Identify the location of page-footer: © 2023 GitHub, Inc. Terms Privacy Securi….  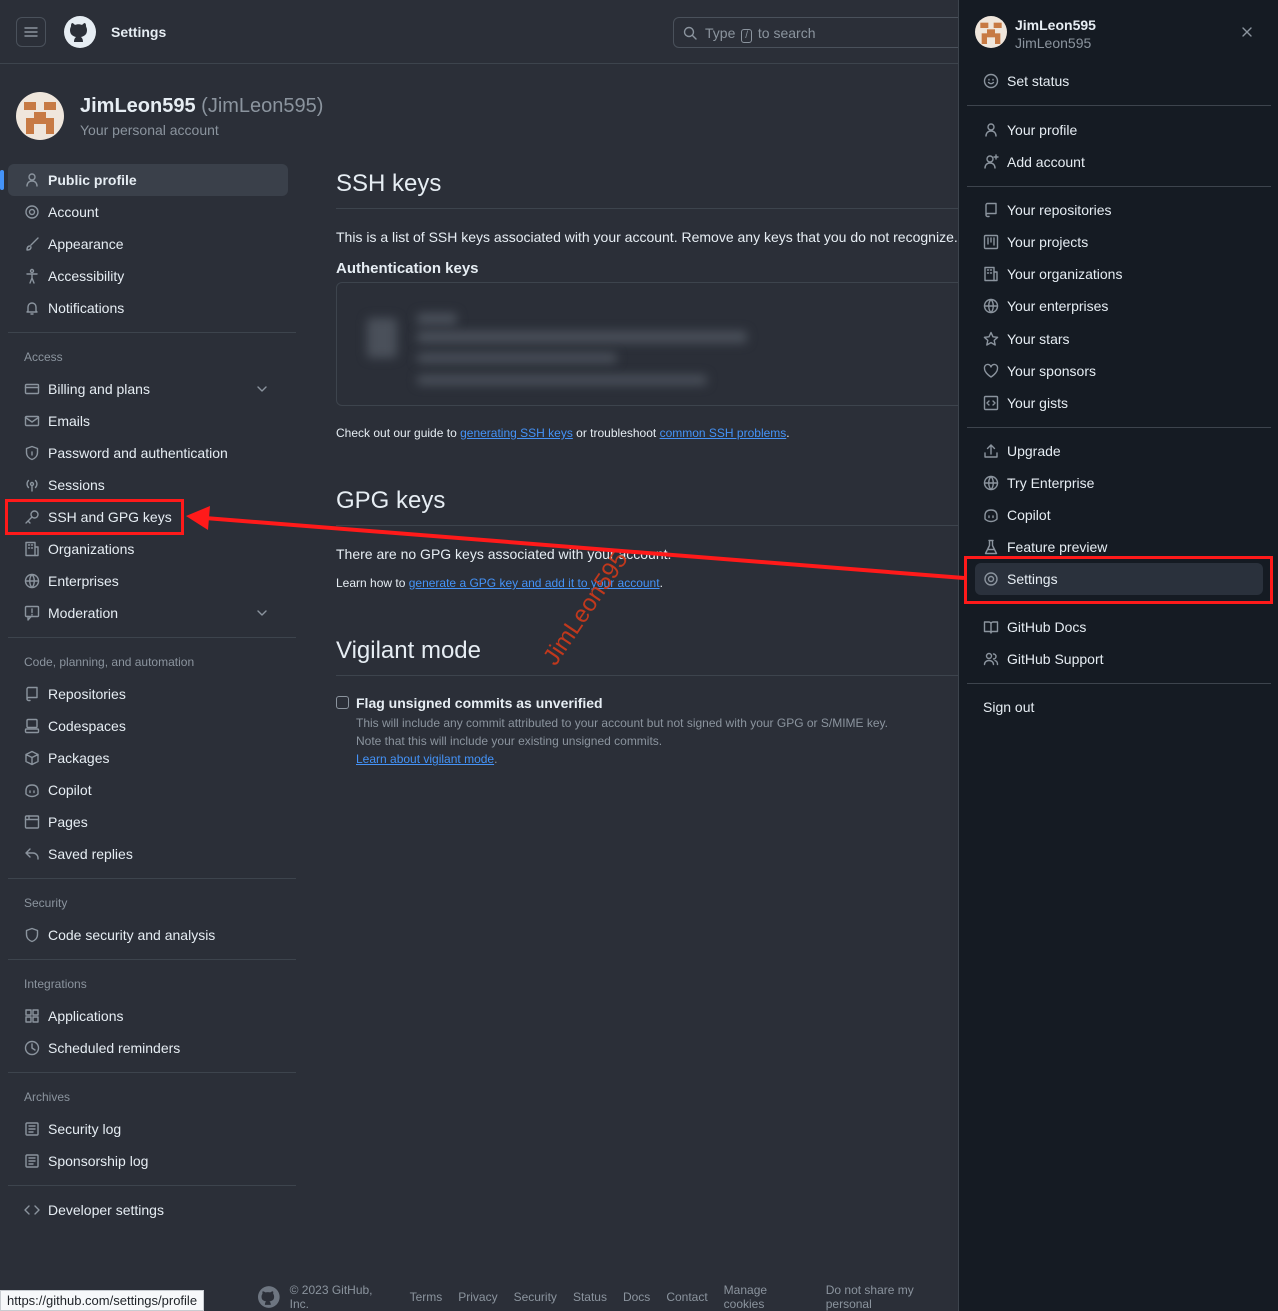
(617, 1297).